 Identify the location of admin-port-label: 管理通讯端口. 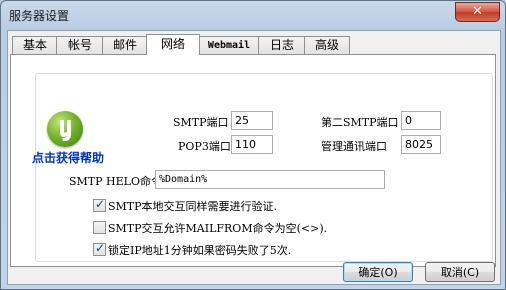
(354, 146).